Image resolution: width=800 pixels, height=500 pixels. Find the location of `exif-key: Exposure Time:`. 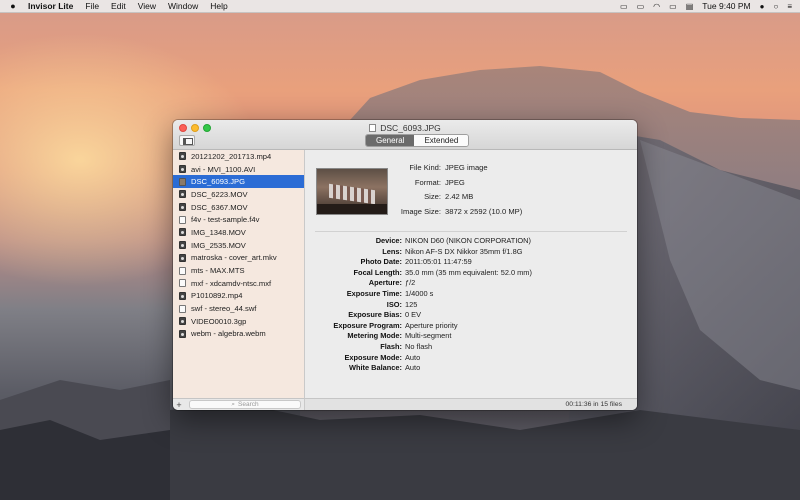

exif-key: Exposure Time: is located at coordinates (374, 293).